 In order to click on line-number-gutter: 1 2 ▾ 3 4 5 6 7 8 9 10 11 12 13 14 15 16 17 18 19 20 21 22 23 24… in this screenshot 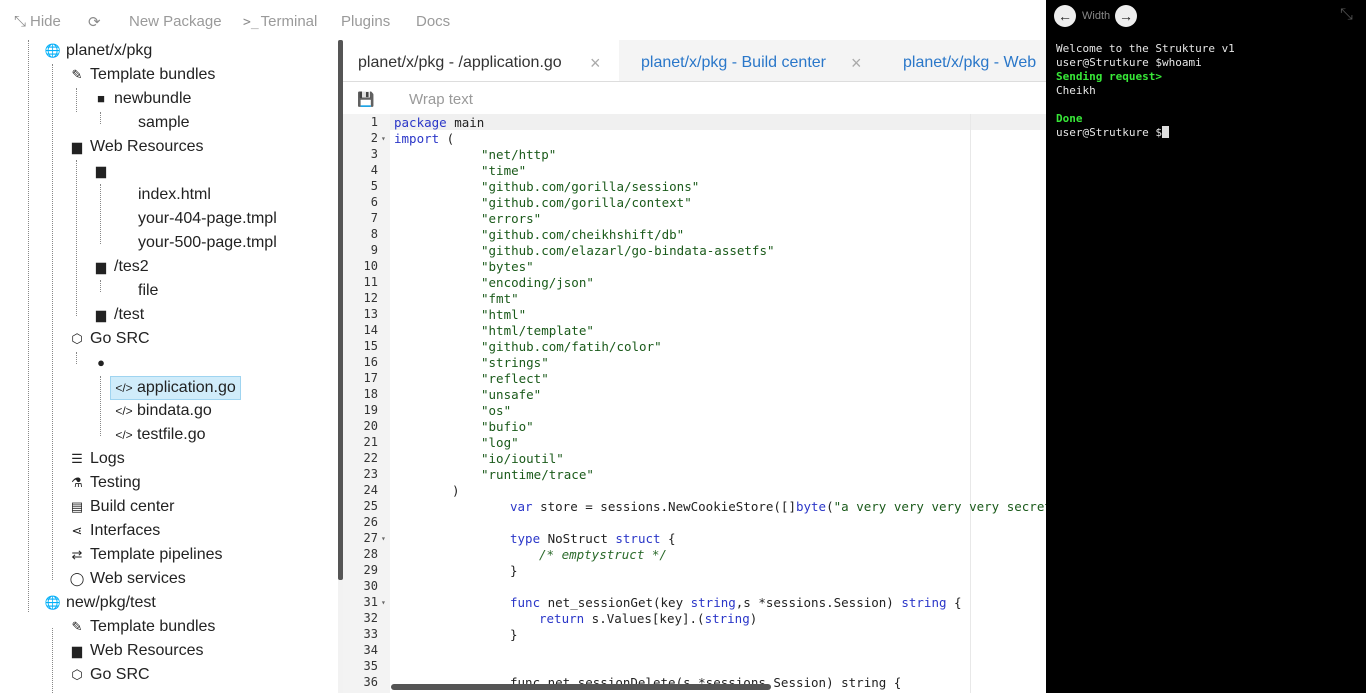, I will do `click(366, 403)`.